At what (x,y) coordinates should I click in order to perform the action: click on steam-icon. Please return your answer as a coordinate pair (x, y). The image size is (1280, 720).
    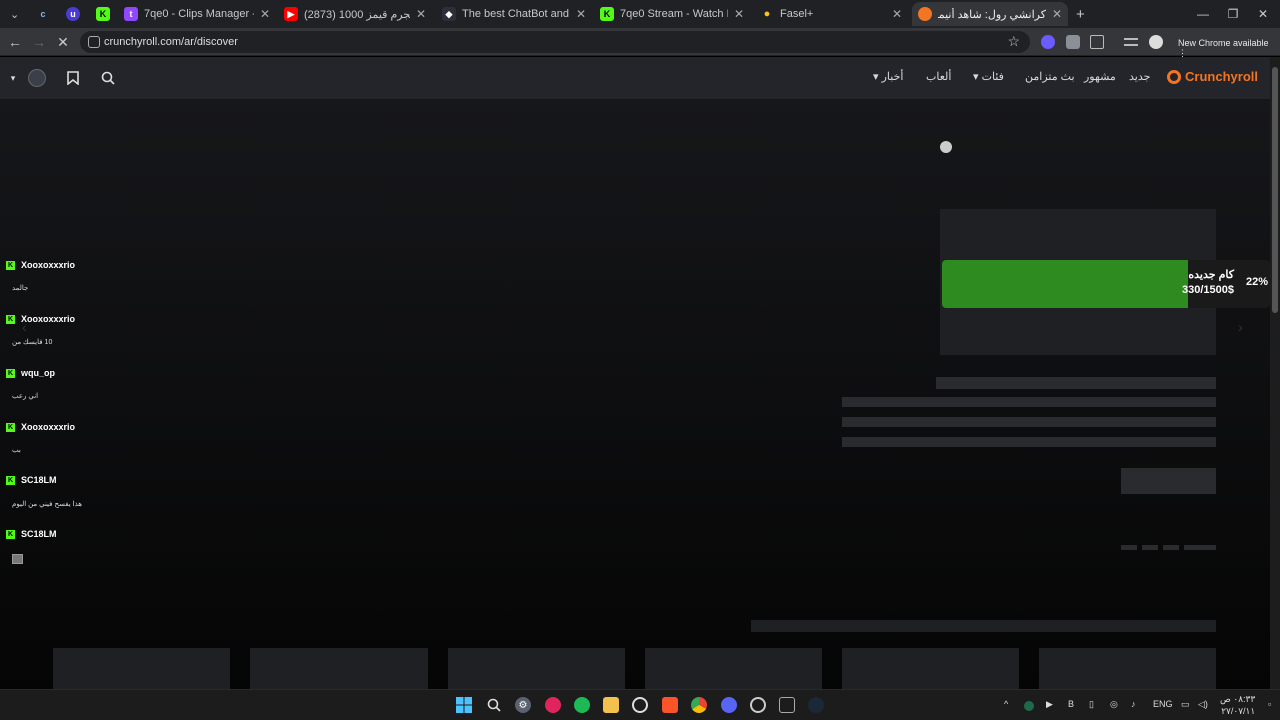
    Looking at the image, I should click on (816, 705).